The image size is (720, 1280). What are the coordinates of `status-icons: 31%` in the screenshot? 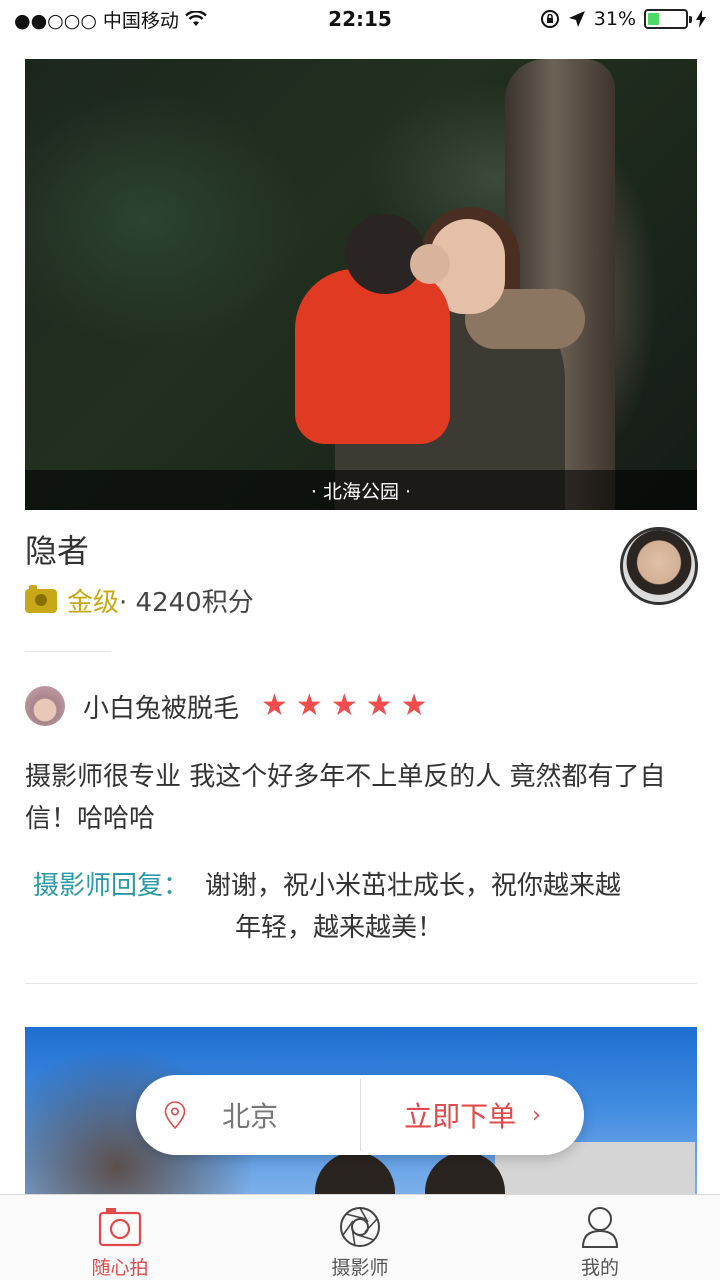 It's located at (623, 19).